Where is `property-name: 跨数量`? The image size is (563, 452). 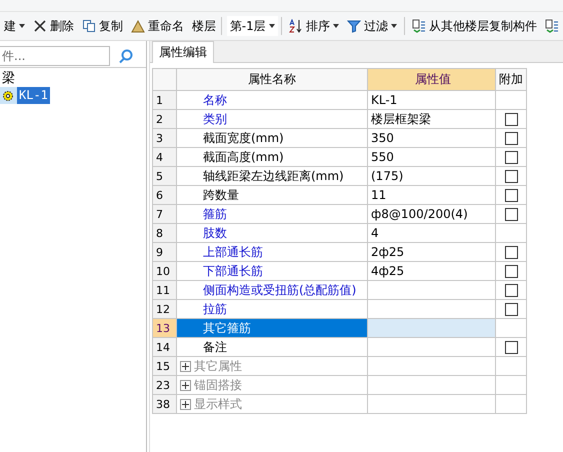 property-name: 跨数量 is located at coordinates (272, 195).